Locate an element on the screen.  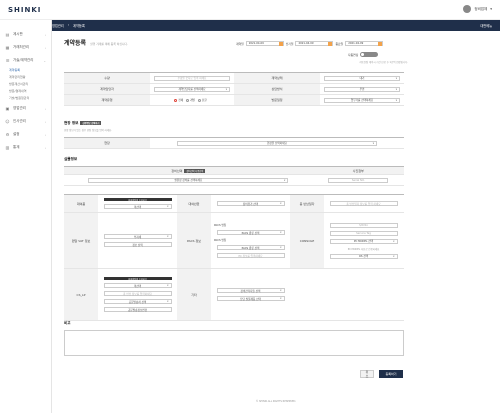
delivery-date-field: 2021-04-09 is located at coordinates (314, 43).